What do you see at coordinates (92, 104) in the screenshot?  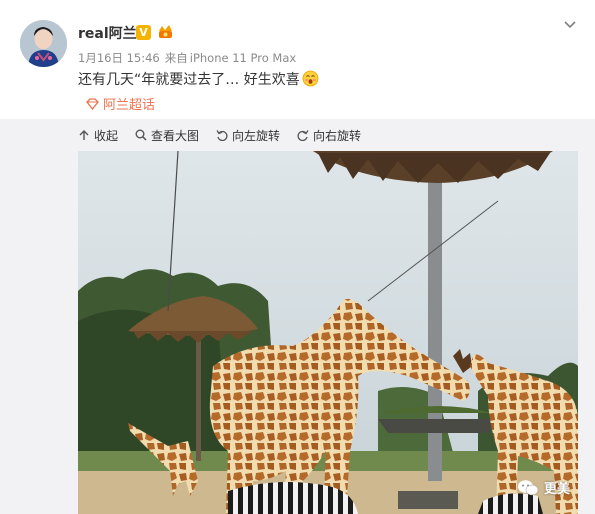 I see `topic-icon` at bounding box center [92, 104].